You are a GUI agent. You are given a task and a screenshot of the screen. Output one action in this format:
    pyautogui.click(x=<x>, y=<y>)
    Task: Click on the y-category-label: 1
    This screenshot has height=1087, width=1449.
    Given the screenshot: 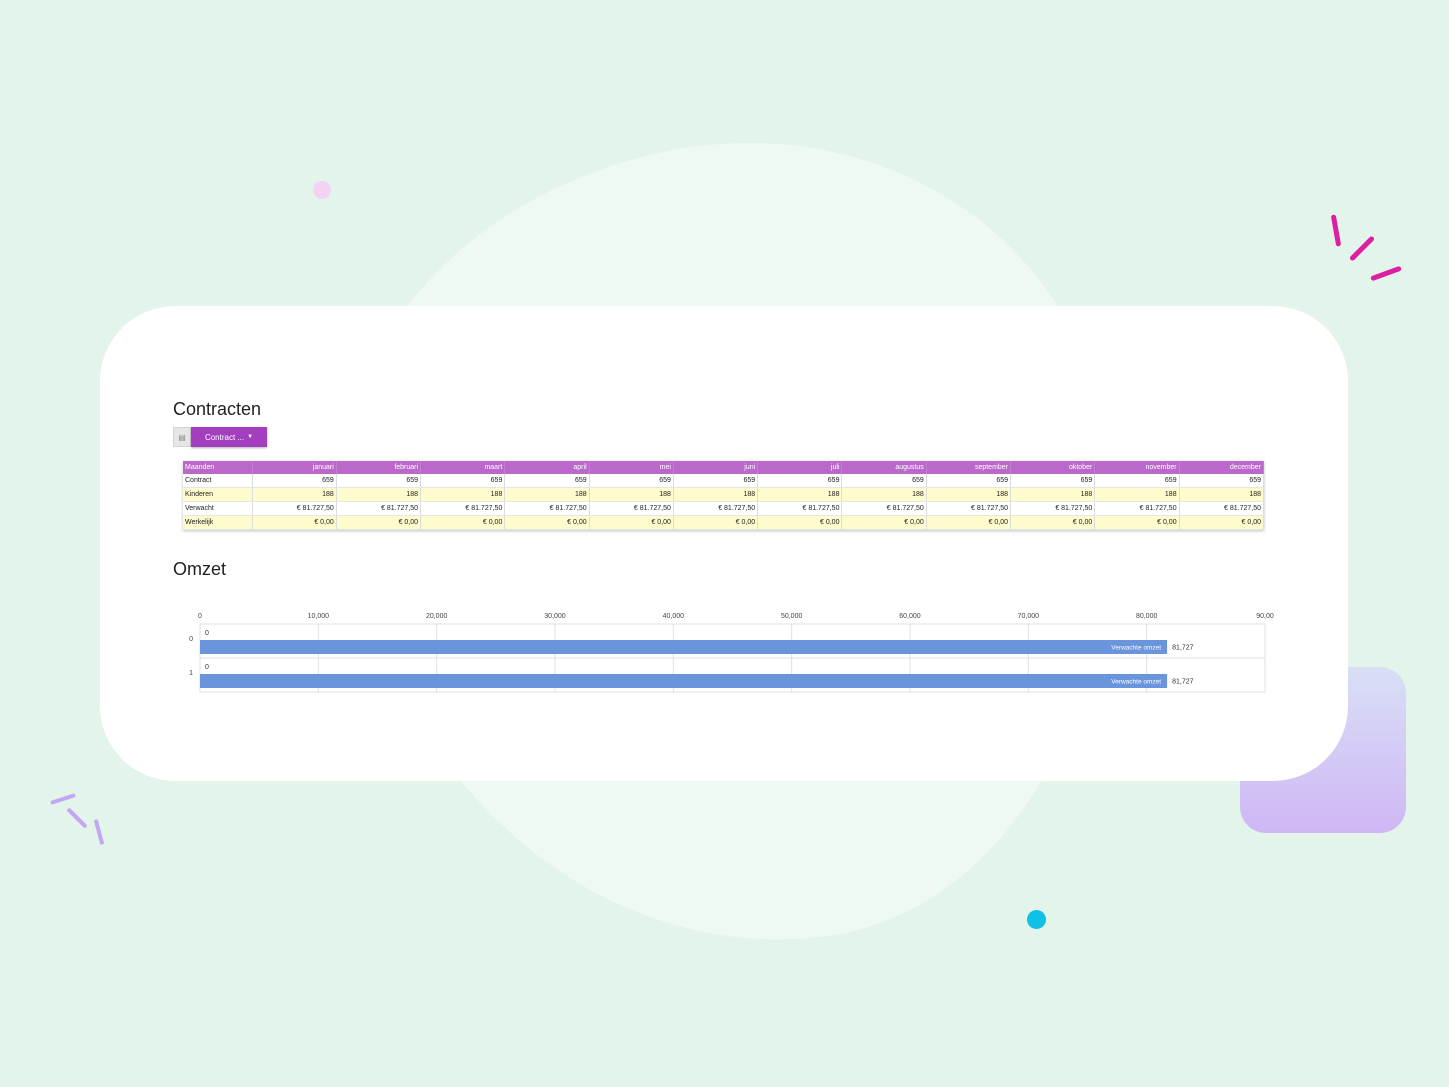 What is the action you would take?
    pyautogui.click(x=191, y=673)
    